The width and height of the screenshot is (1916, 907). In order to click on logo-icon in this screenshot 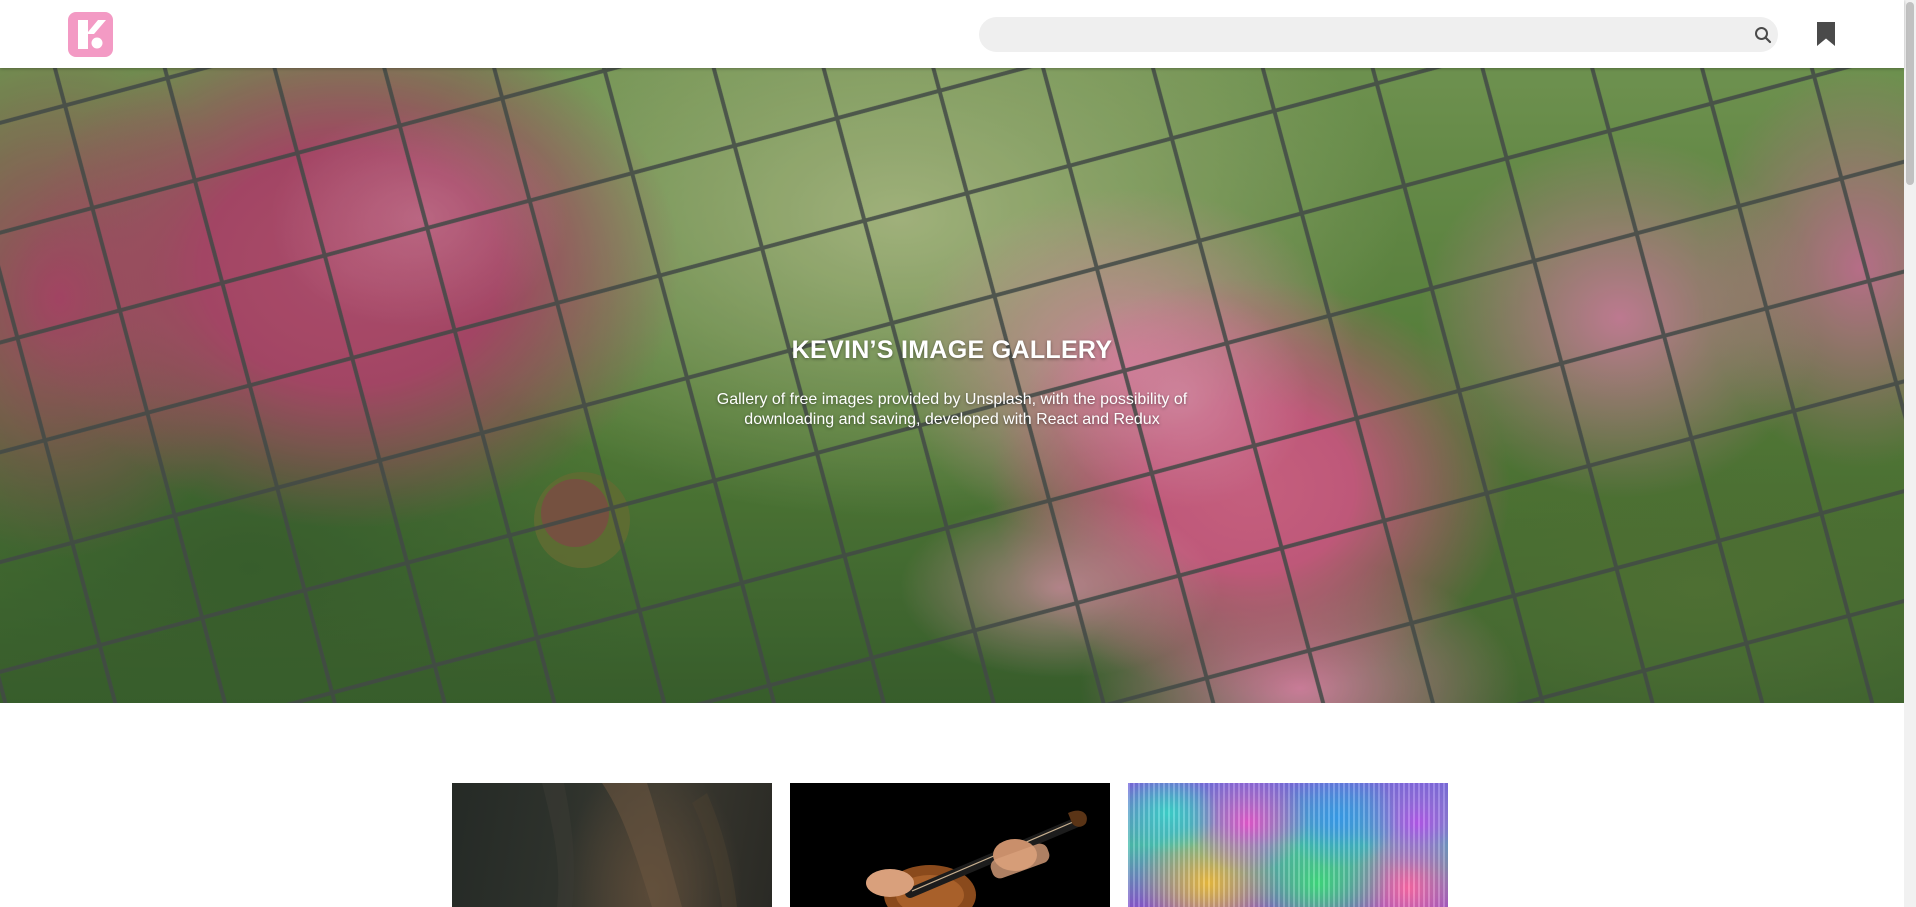, I will do `click(90, 34)`.